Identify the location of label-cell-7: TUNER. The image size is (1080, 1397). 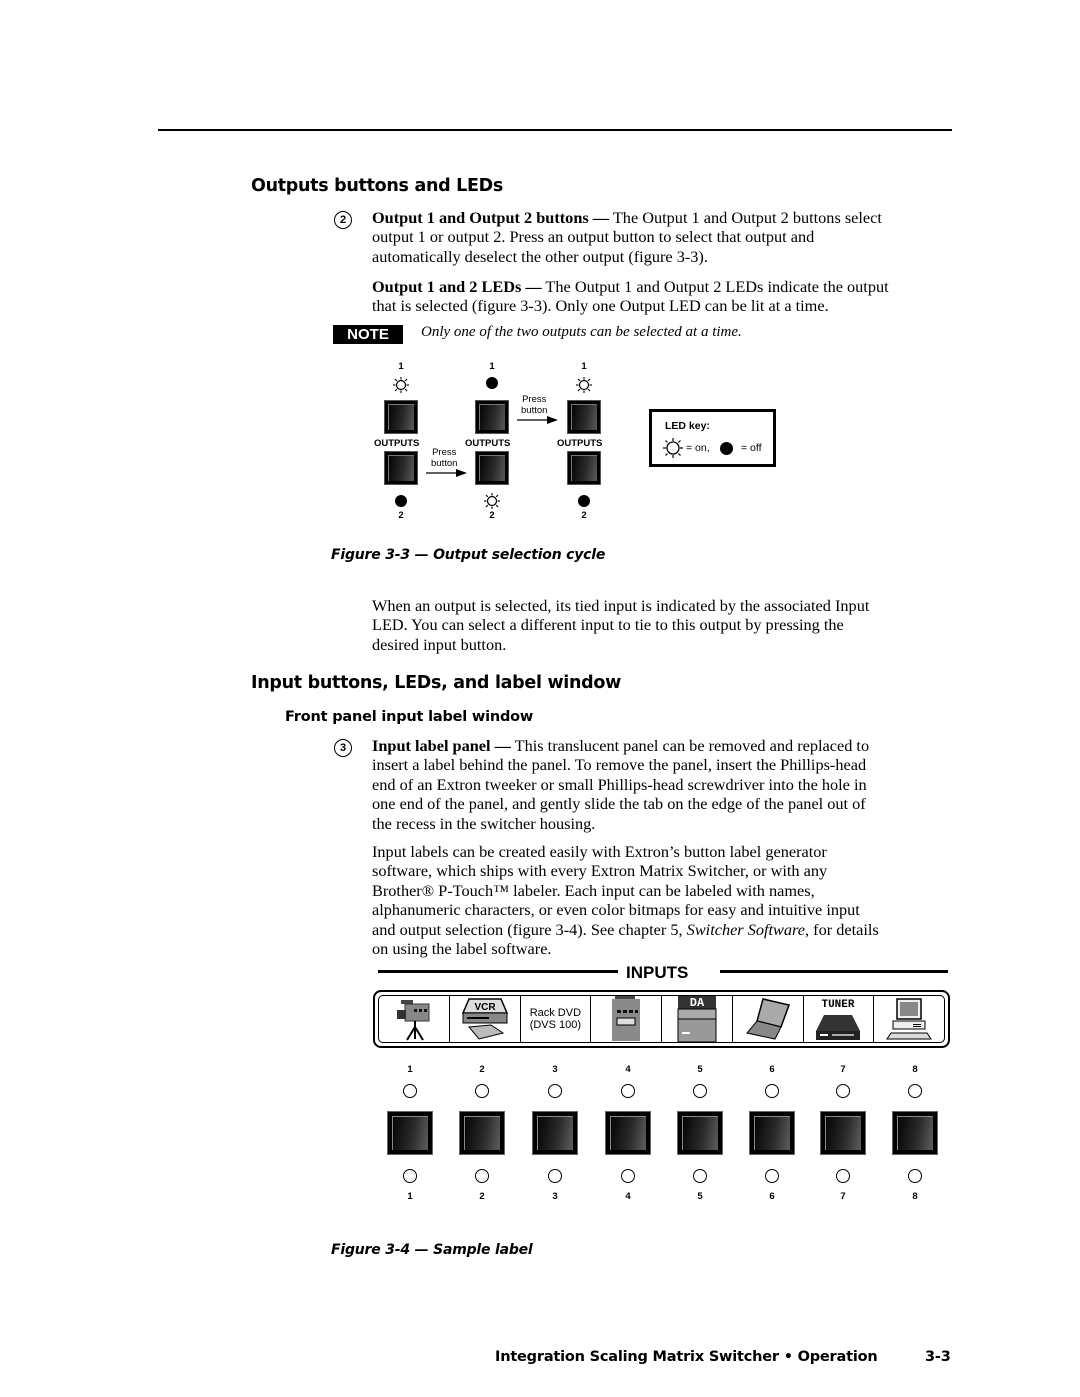
(839, 1019).